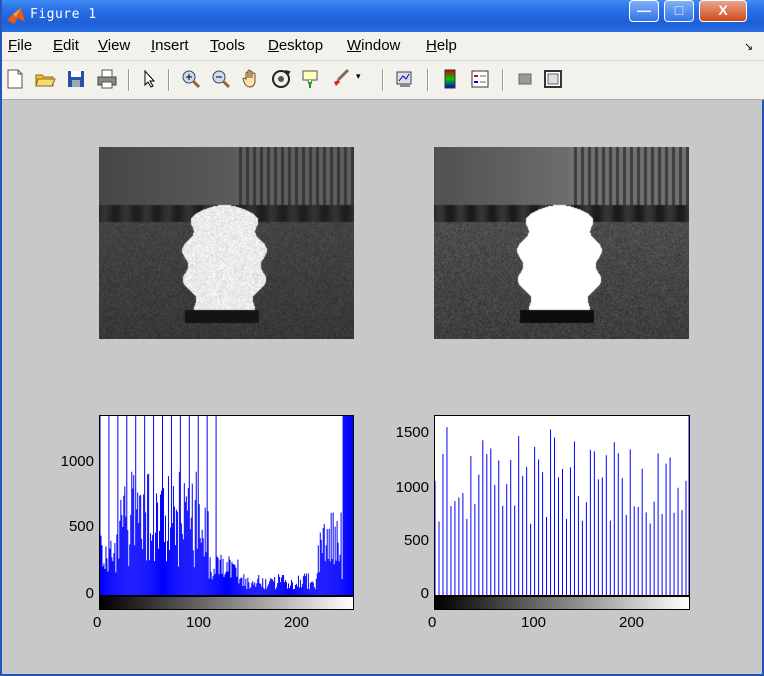 The image size is (764, 676). What do you see at coordinates (311, 79) in the screenshot?
I see `data-cursor-icon` at bounding box center [311, 79].